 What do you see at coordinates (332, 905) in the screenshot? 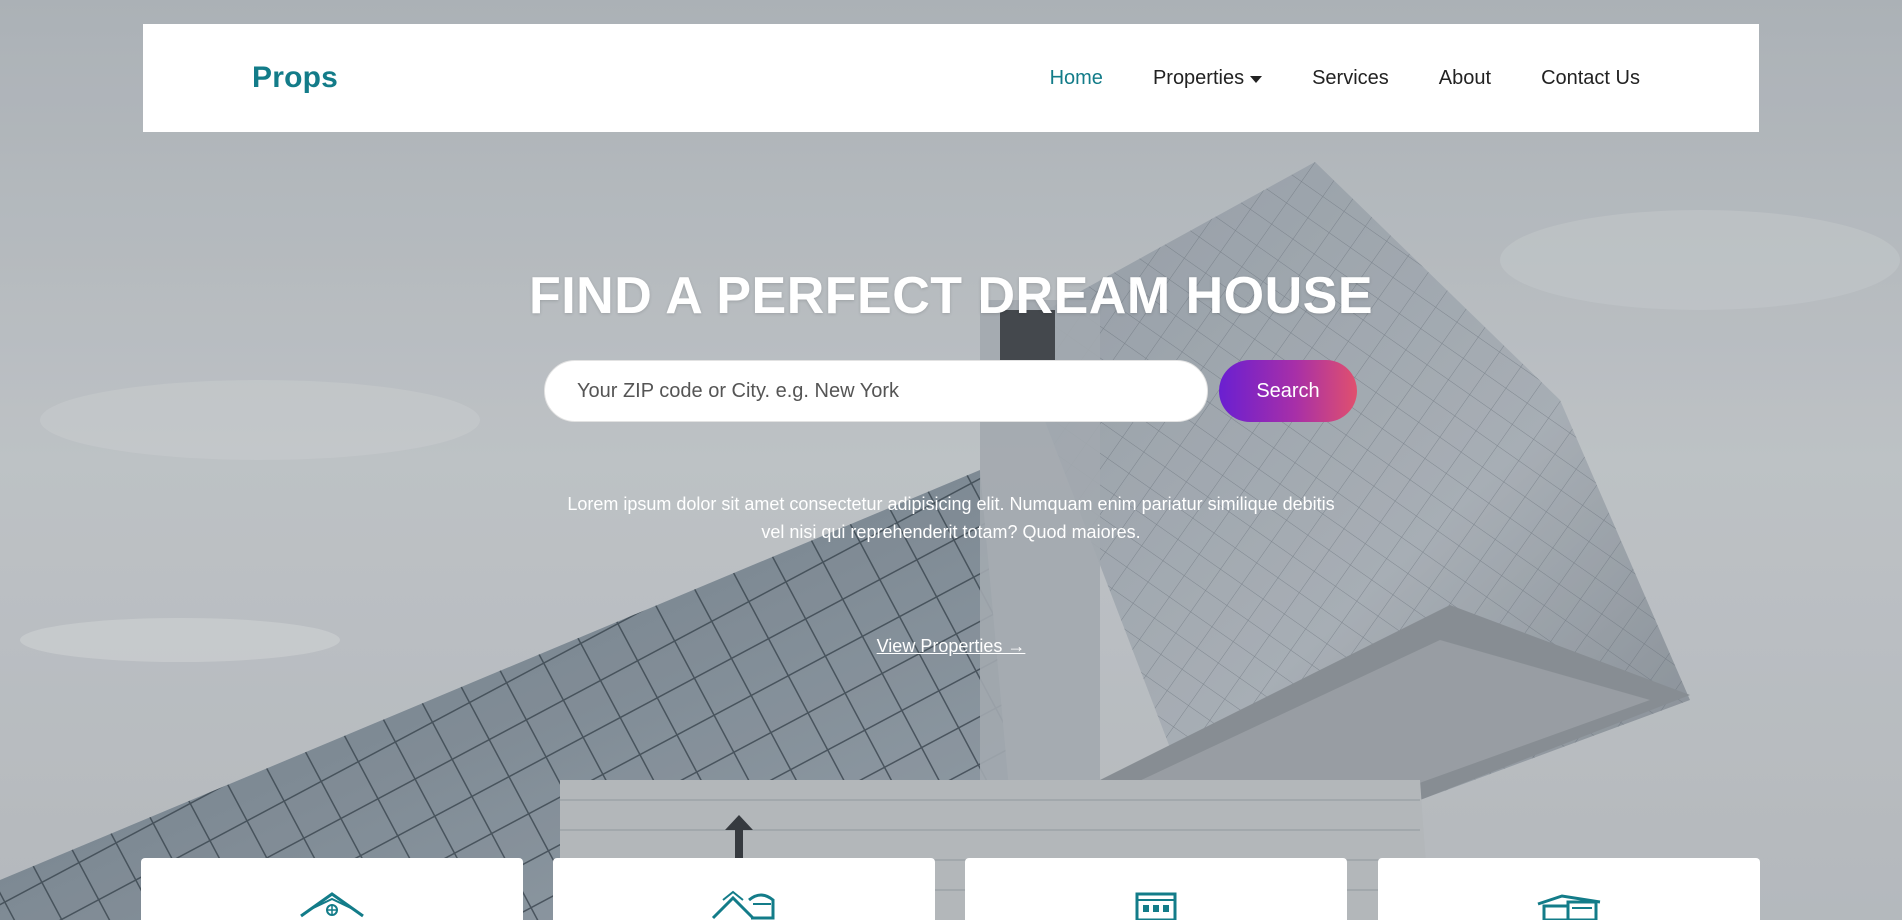
I see `house-icon` at bounding box center [332, 905].